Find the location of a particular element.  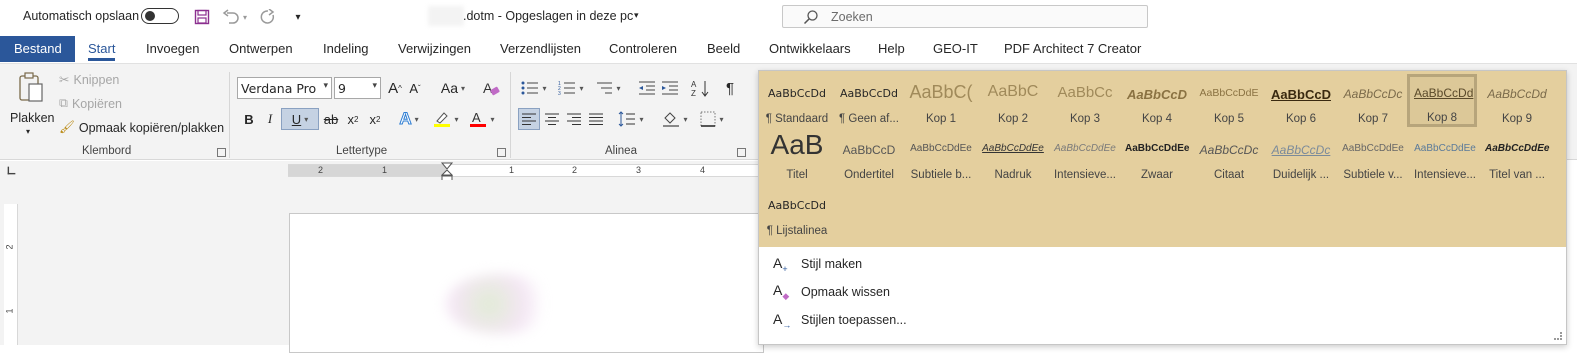

chevron-down-icon: ▾ is located at coordinates (374, 86).